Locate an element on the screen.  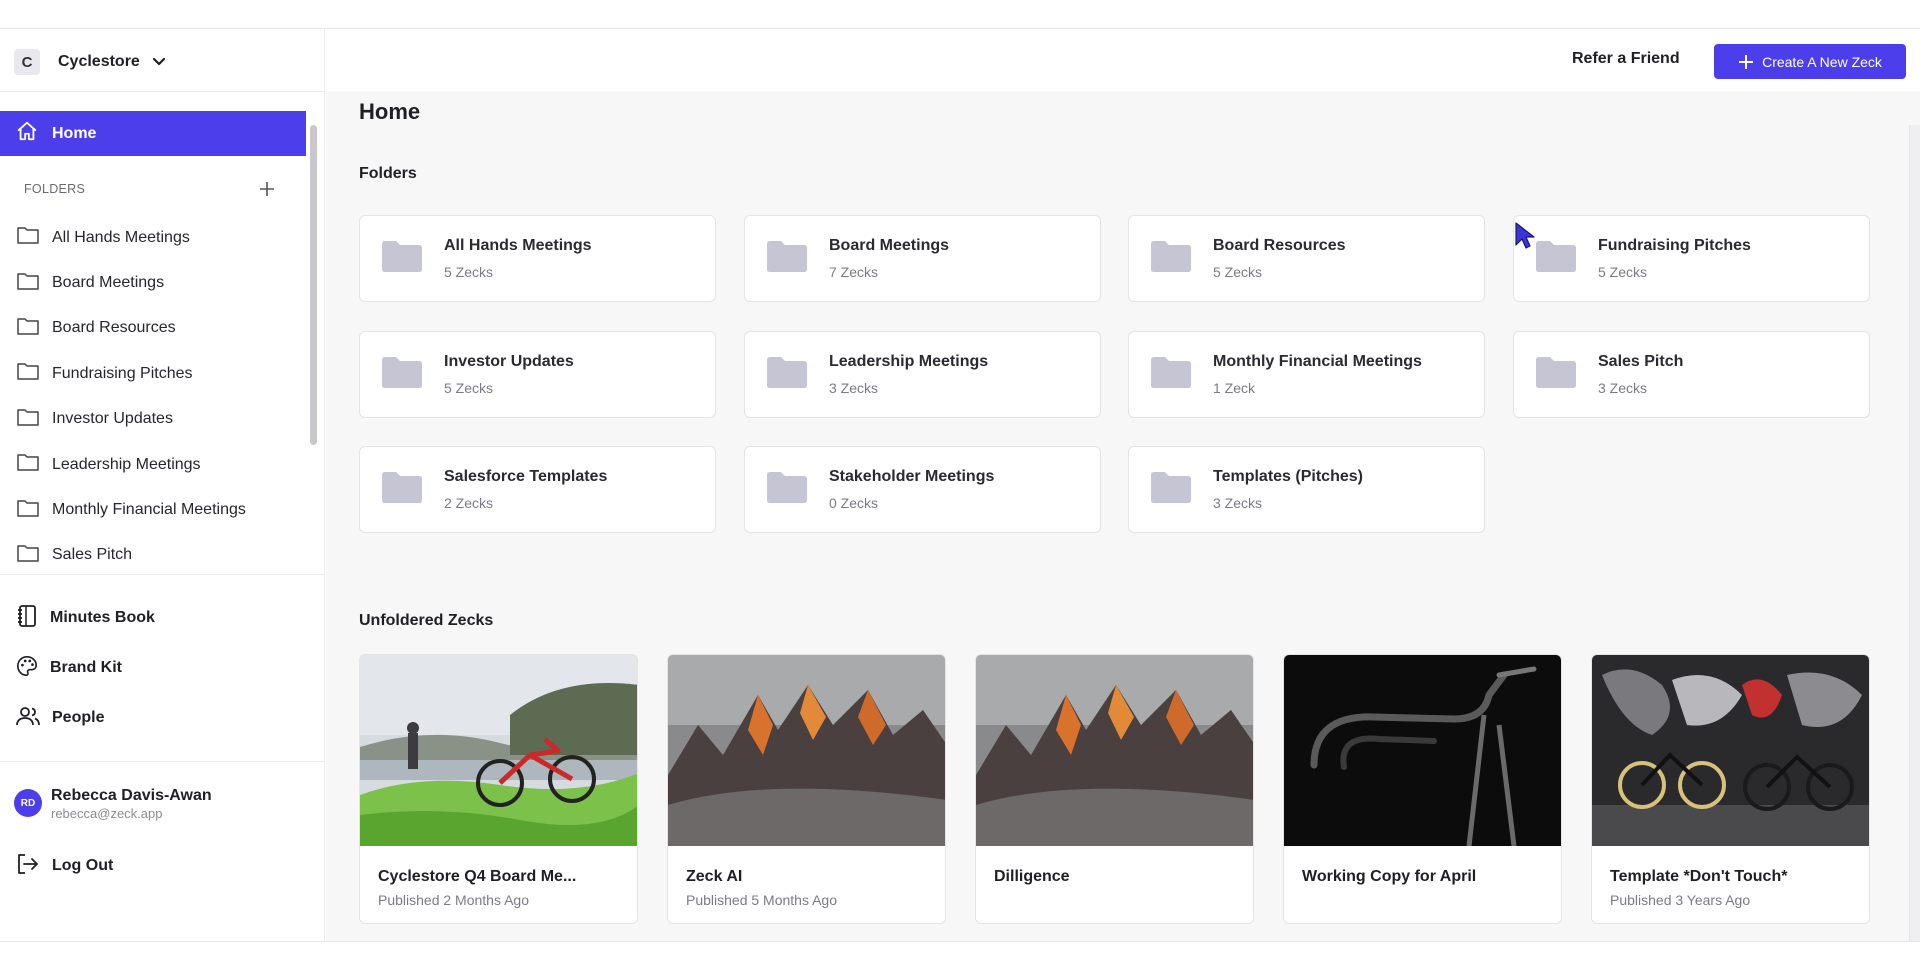
logout-label: Log Out is located at coordinates (83, 865).